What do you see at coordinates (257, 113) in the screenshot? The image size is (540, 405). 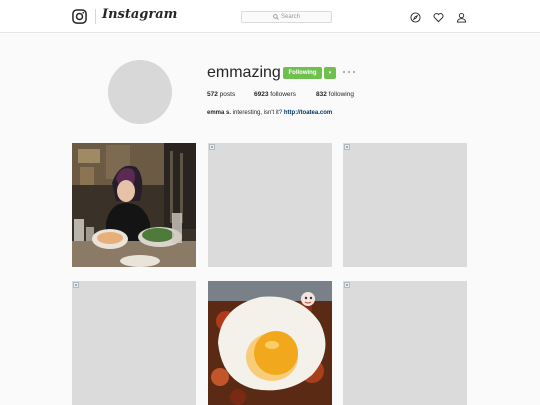 I see `bio-text: interesting, isn't it?` at bounding box center [257, 113].